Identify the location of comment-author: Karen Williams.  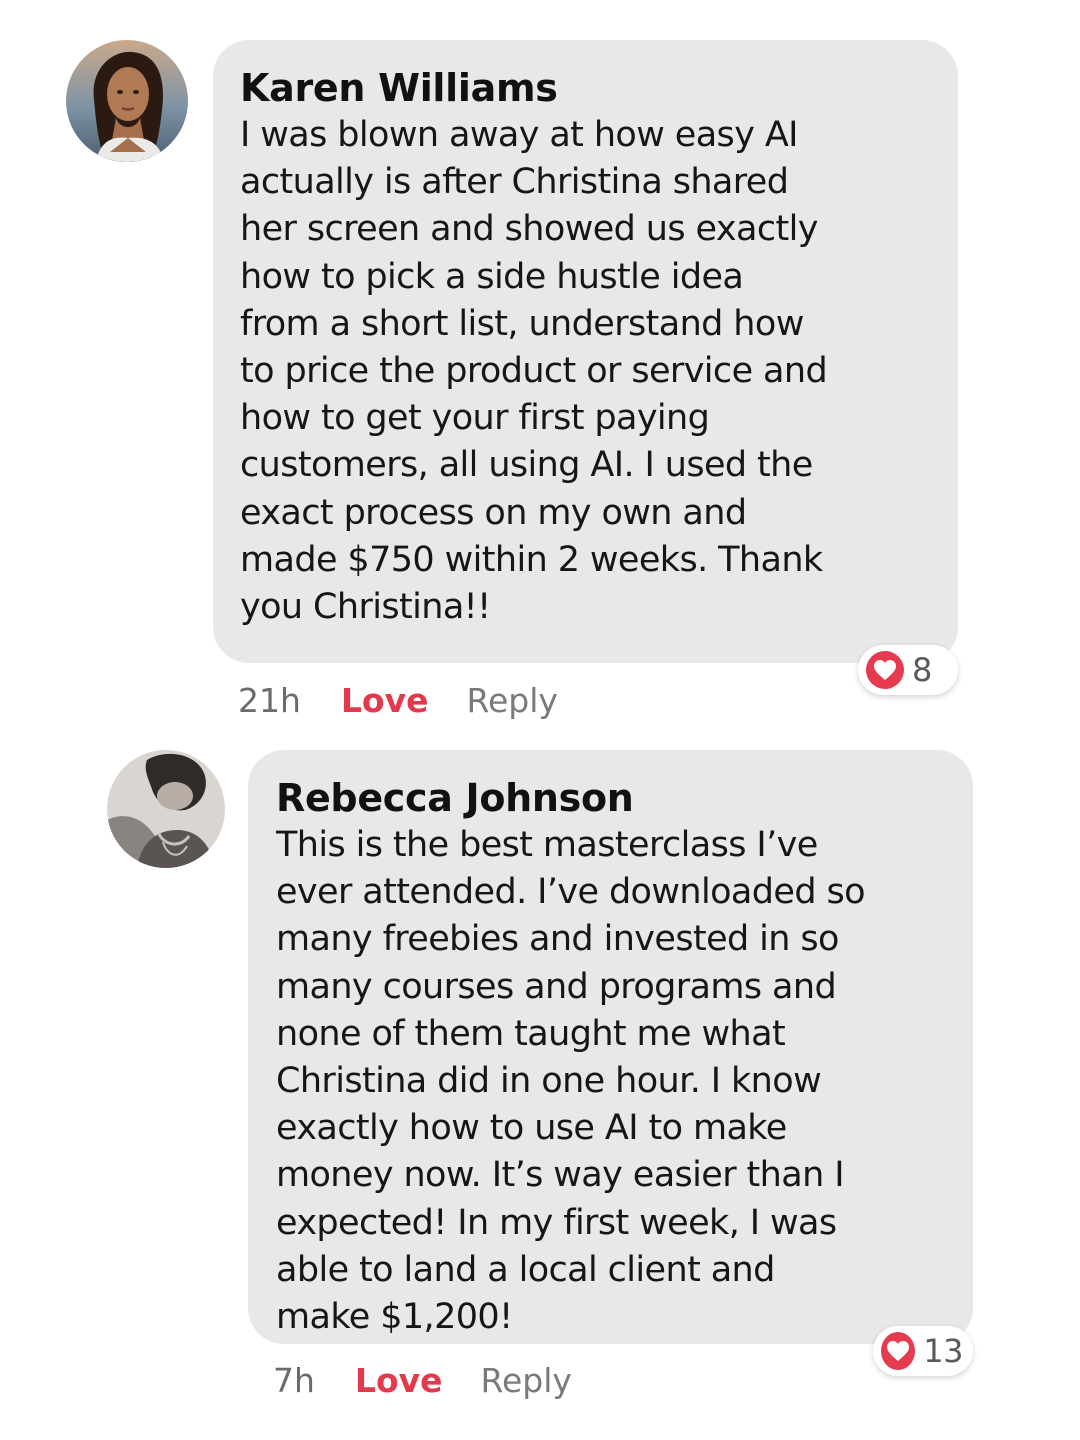
(589, 88).